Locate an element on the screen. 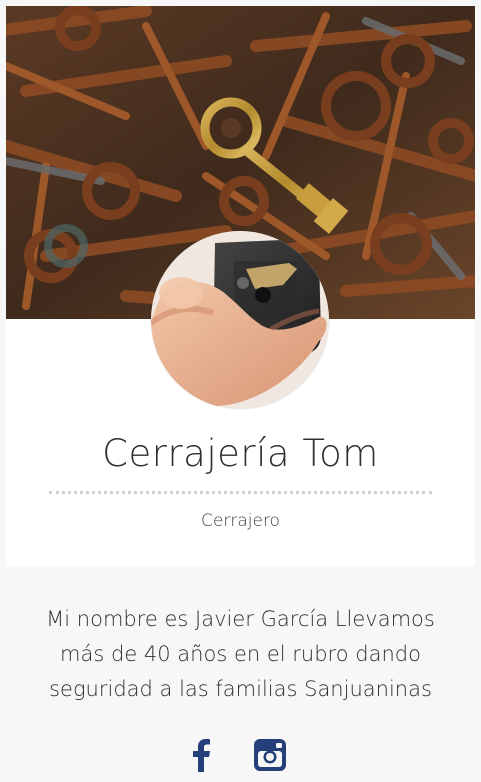  name-divider is located at coordinates (240, 492).